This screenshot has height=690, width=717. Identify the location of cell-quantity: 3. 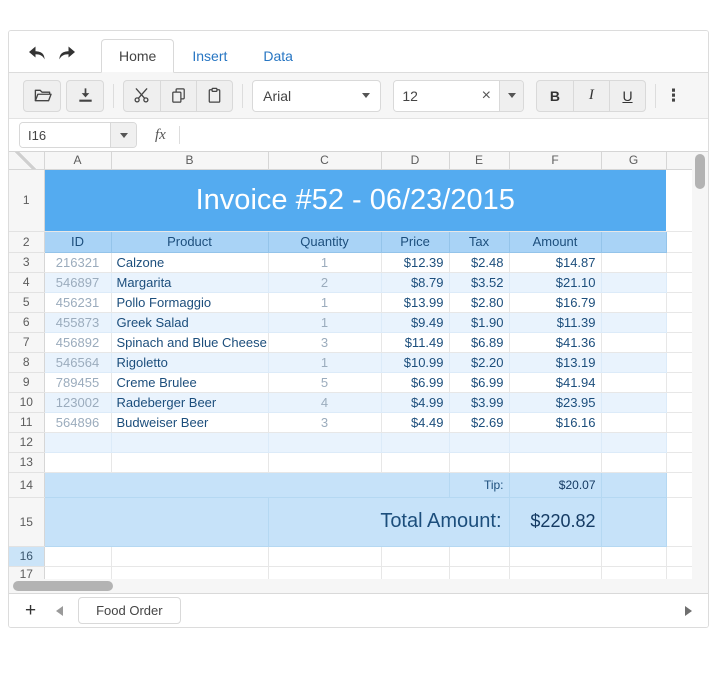
(325, 342).